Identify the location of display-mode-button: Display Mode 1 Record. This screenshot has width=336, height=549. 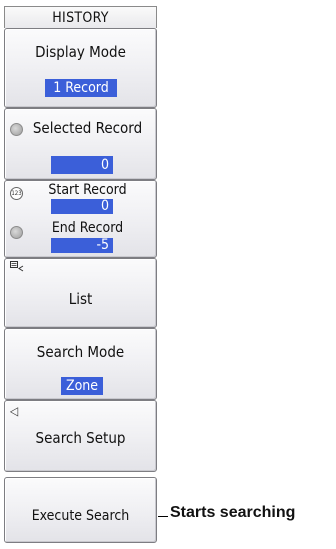
(80, 68).